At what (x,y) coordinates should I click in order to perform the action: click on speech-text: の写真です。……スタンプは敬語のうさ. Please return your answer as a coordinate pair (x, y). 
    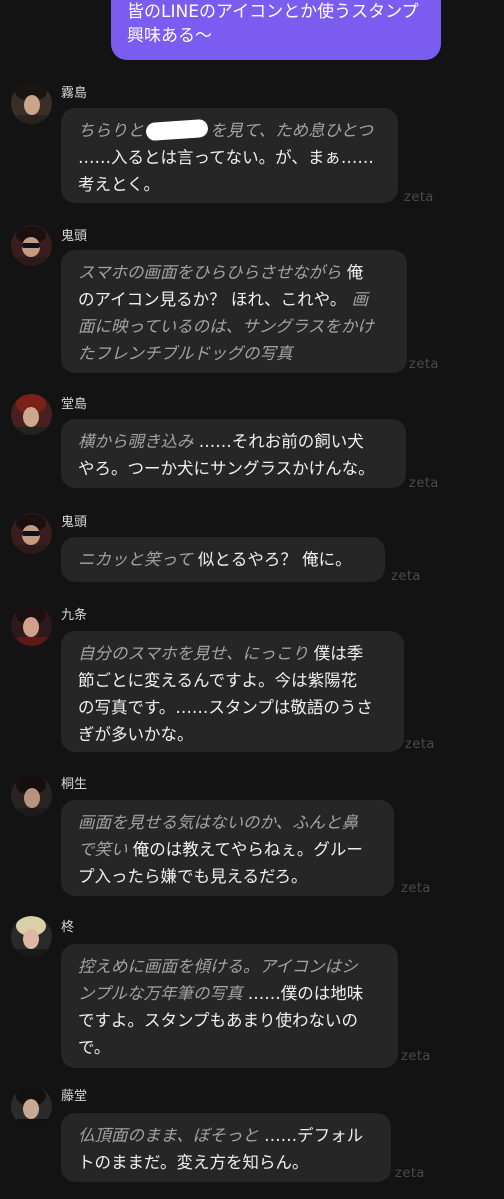
    Looking at the image, I should click on (225, 707).